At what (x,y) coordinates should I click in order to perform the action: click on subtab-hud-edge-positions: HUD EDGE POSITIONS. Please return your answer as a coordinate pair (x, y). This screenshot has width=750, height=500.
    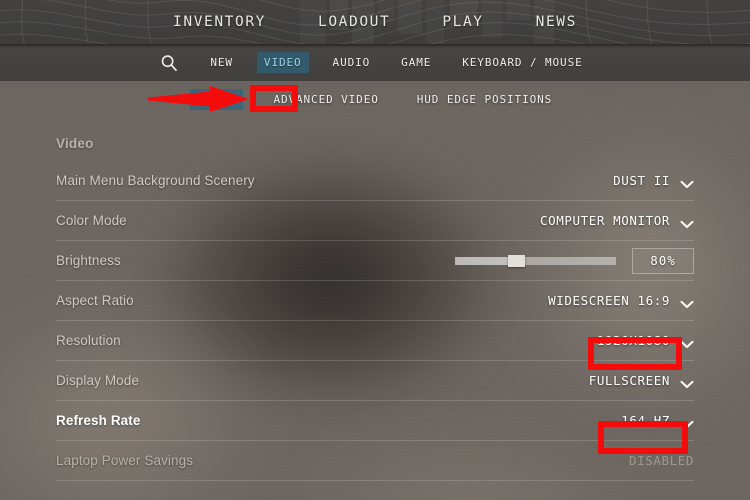
    Looking at the image, I should click on (484, 99).